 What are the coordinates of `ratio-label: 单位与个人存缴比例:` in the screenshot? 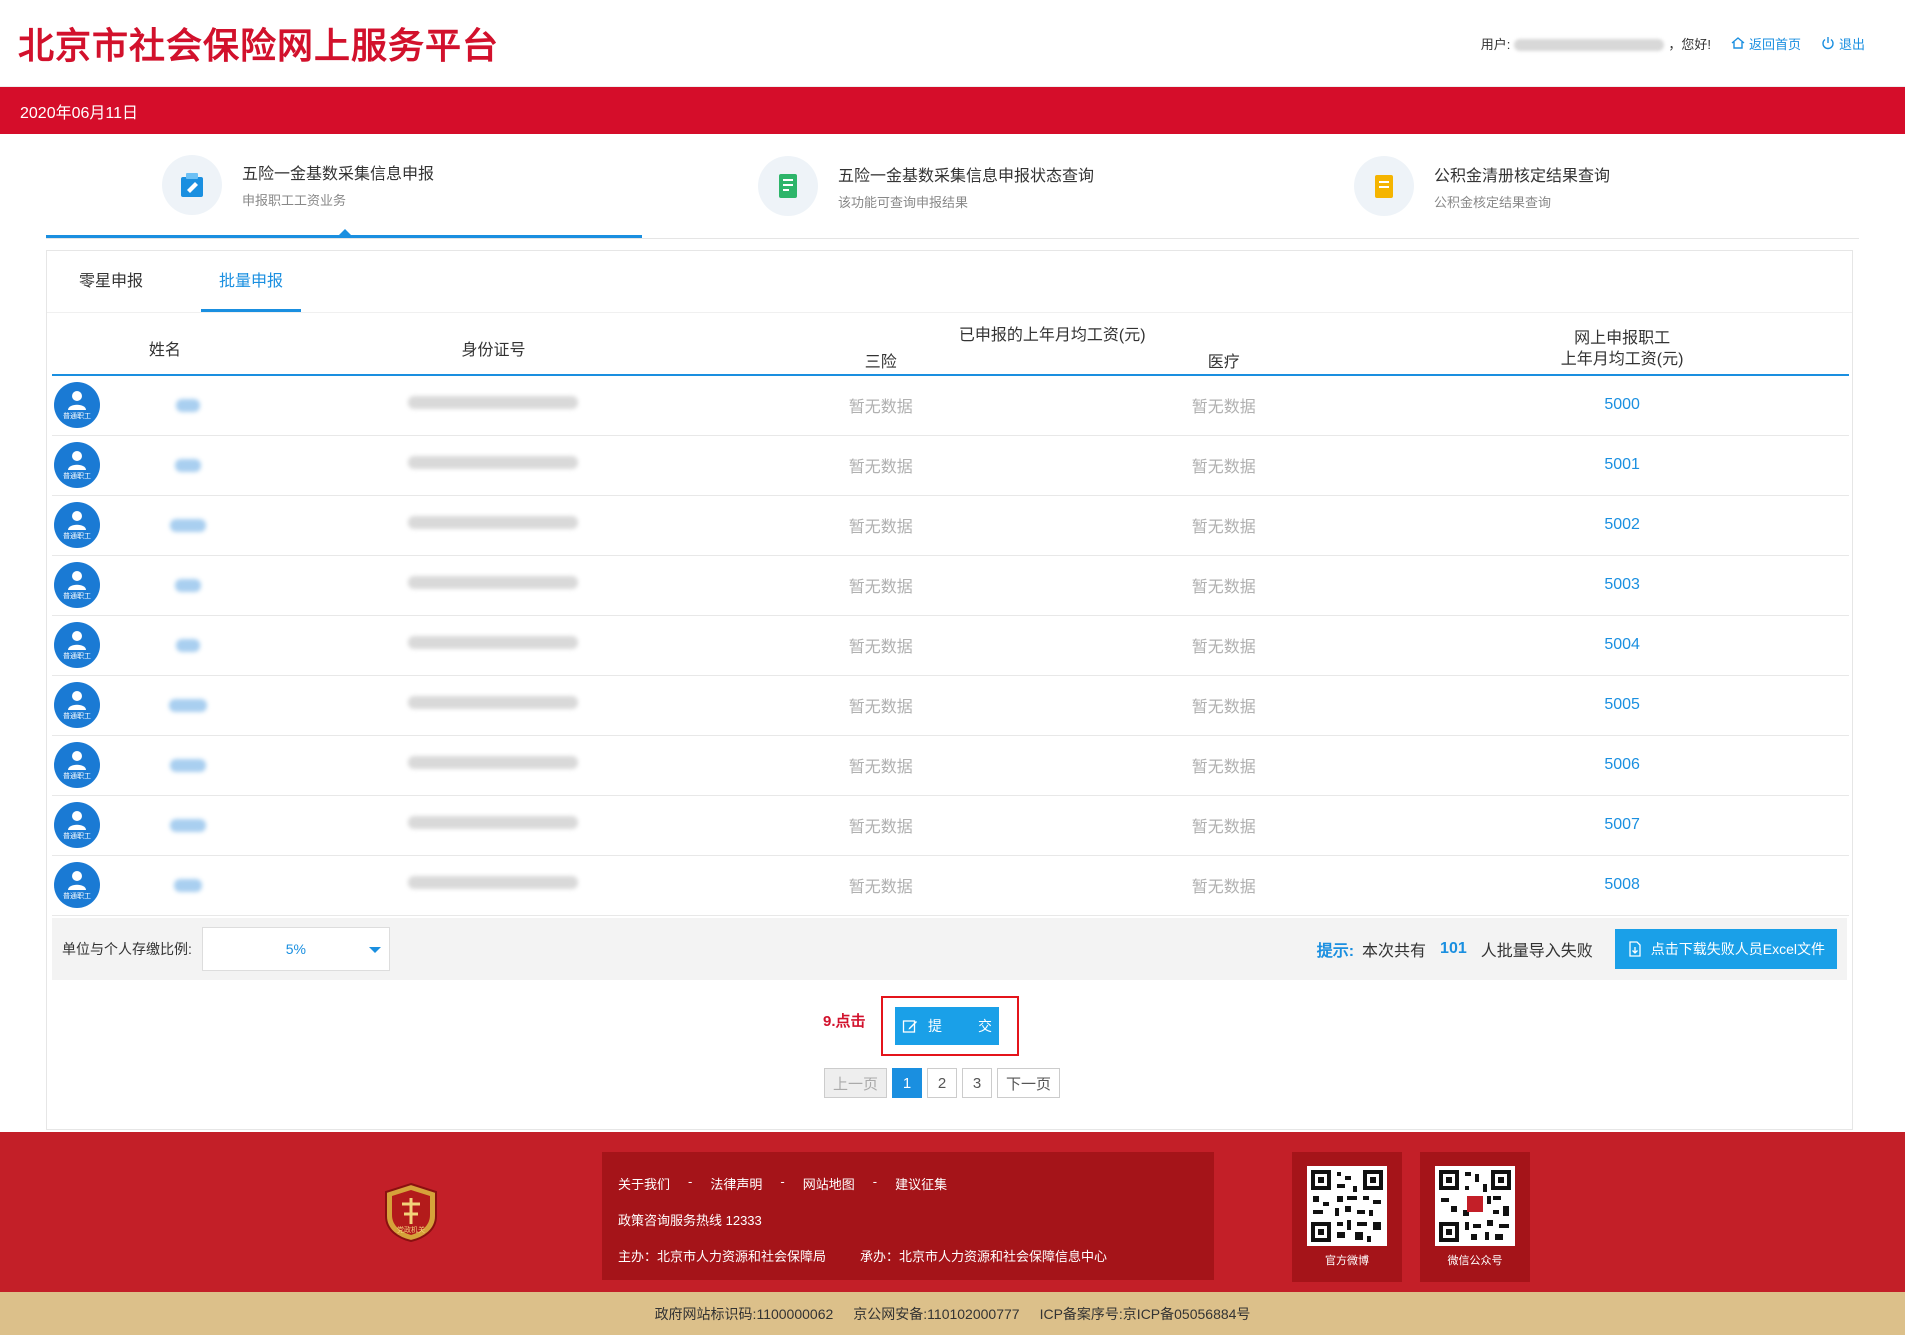 It's located at (127, 948).